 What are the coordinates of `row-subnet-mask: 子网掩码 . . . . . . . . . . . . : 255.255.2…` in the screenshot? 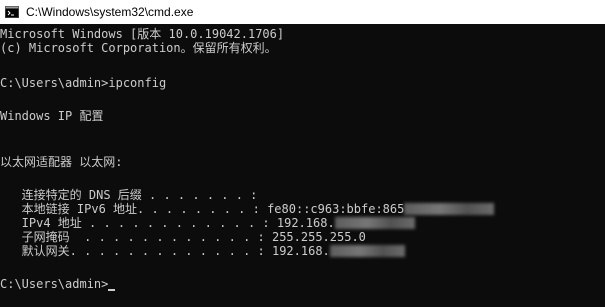 It's located at (183, 237).